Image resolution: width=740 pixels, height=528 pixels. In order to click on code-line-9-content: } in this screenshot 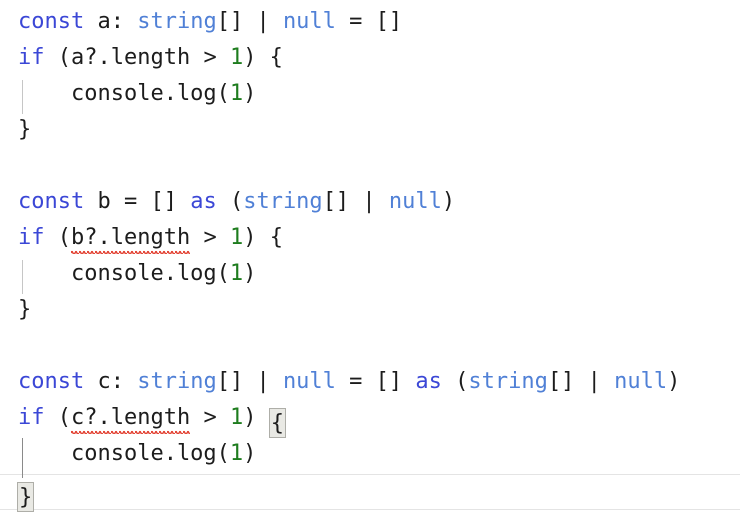, I will do `click(24, 310)`.